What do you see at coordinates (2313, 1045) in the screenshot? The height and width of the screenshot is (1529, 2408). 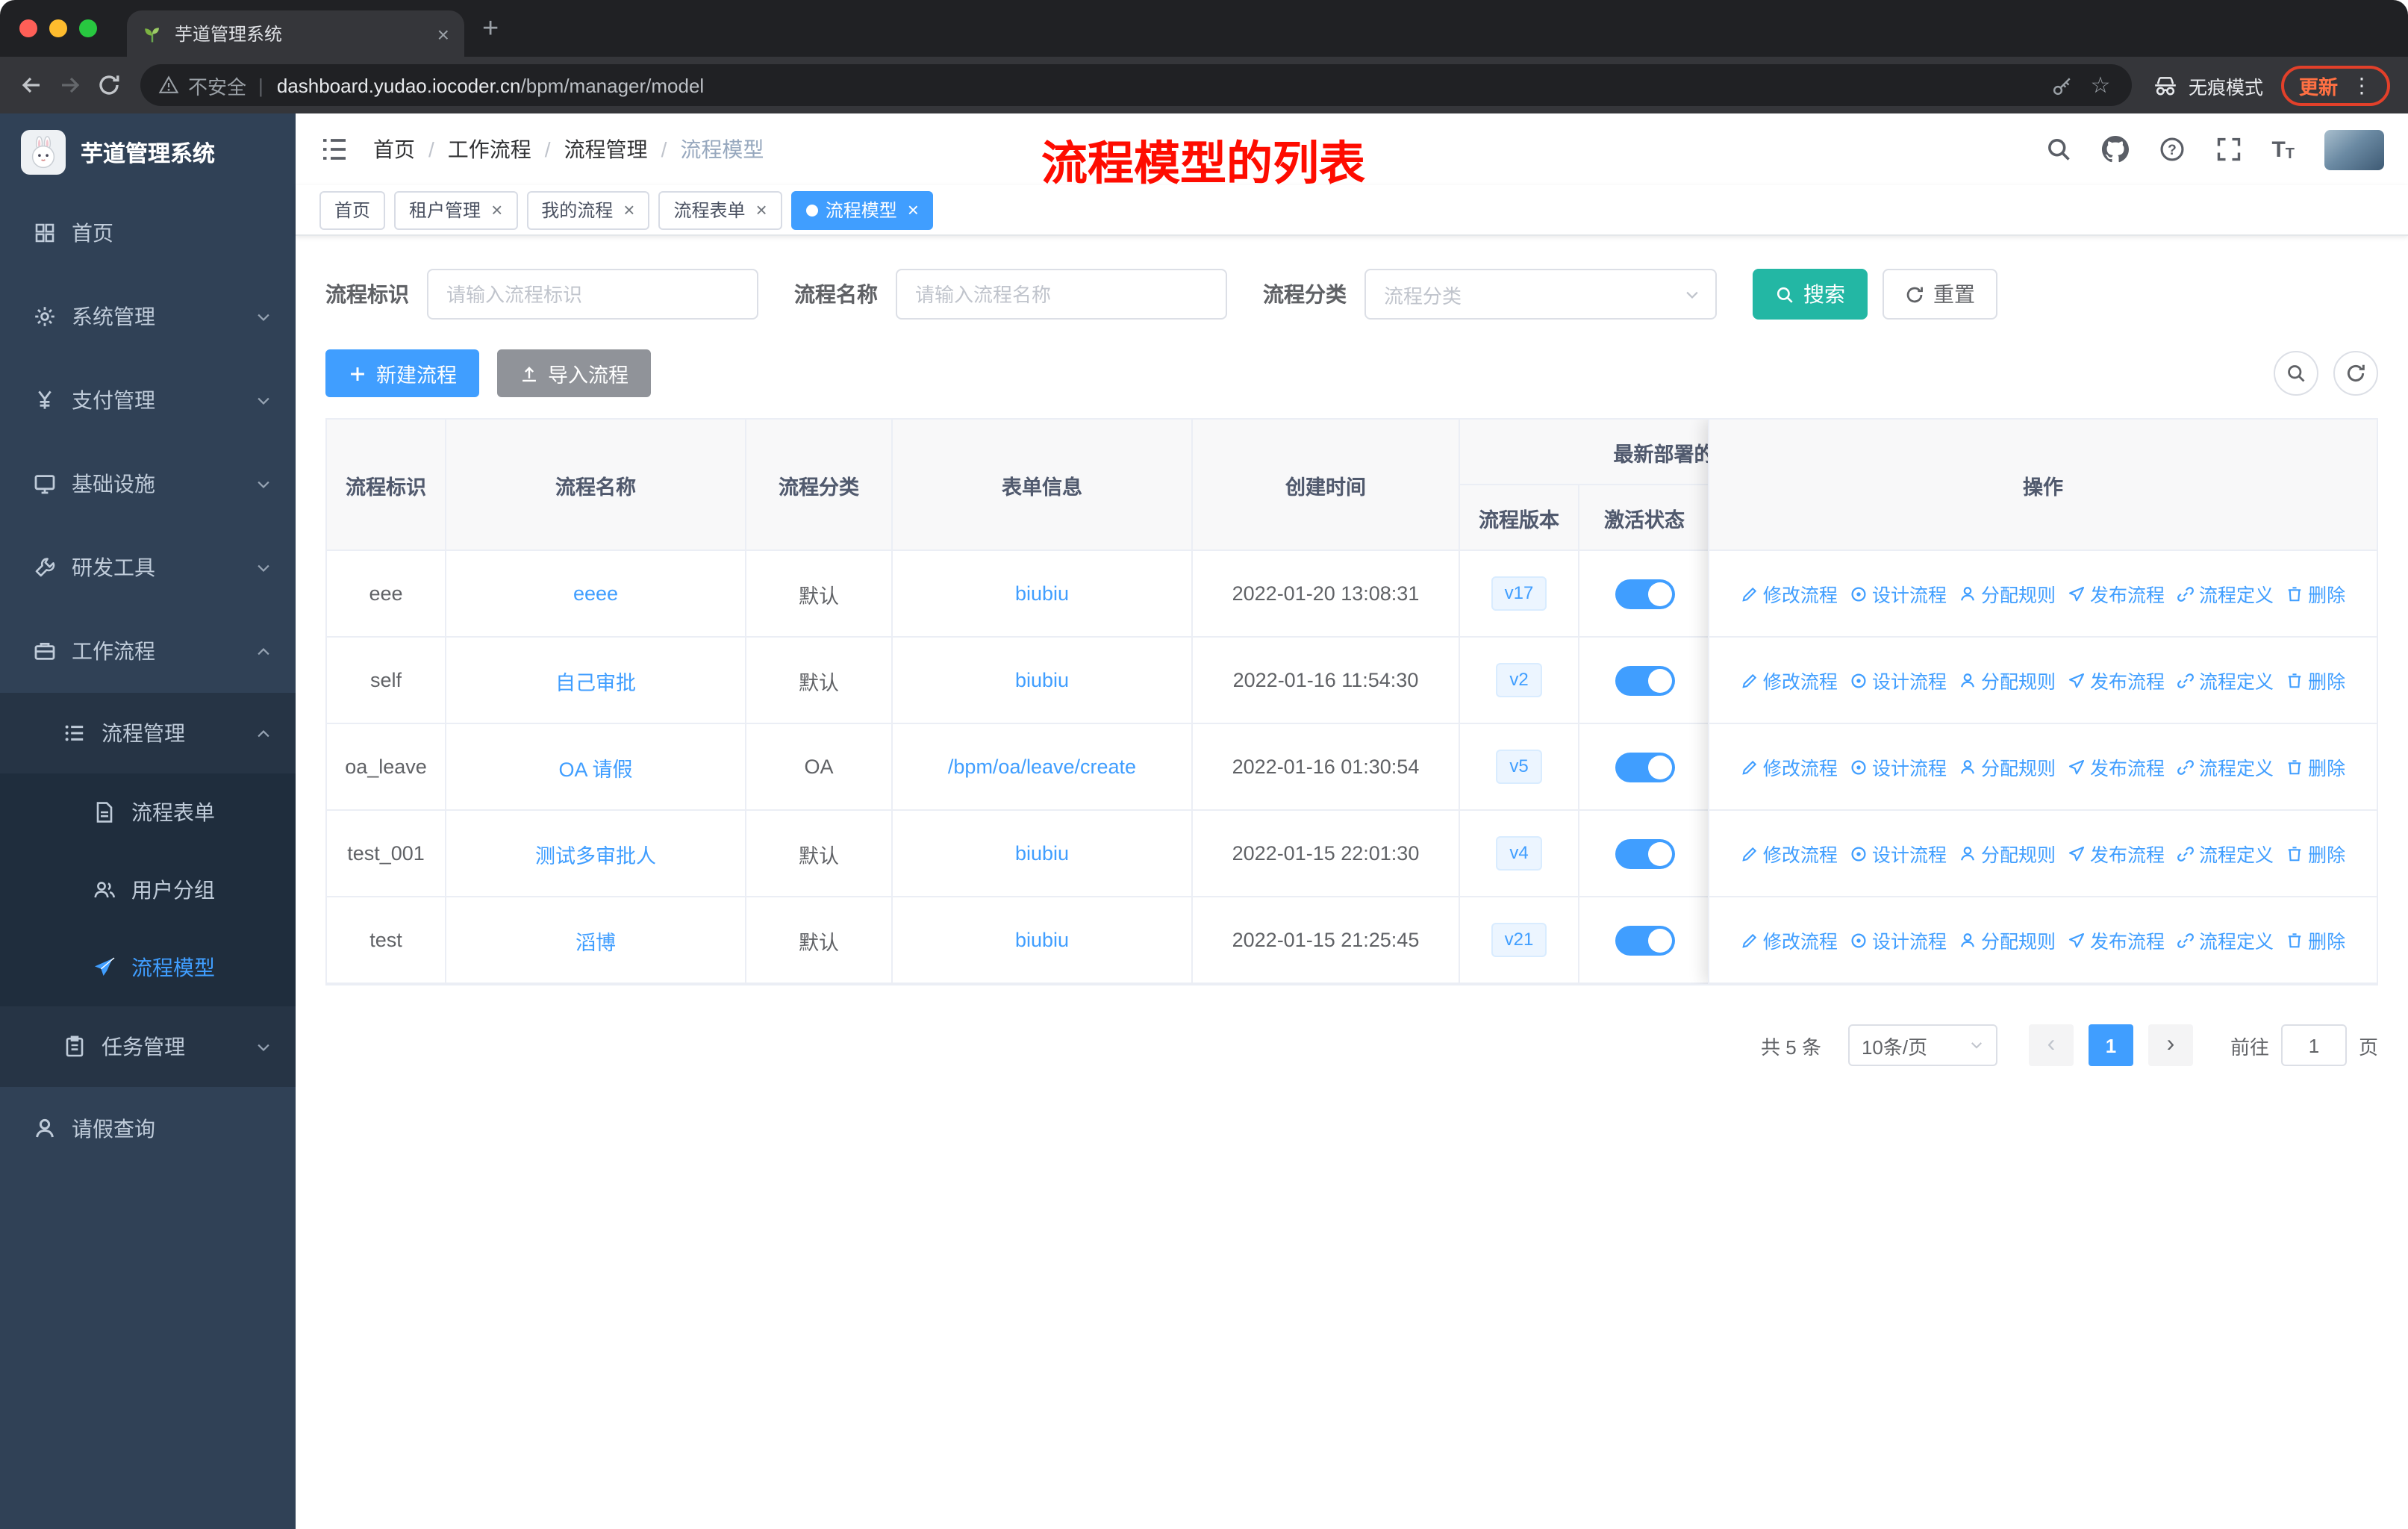 I see `goto-page-input` at bounding box center [2313, 1045].